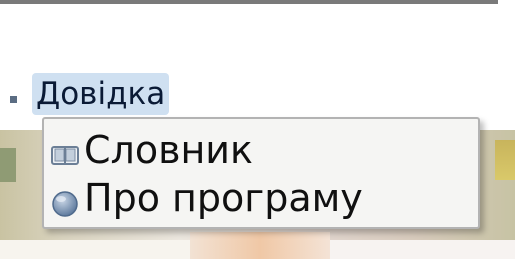 The height and width of the screenshot is (259, 515). What do you see at coordinates (8, 165) in the screenshot?
I see `background-left-element` at bounding box center [8, 165].